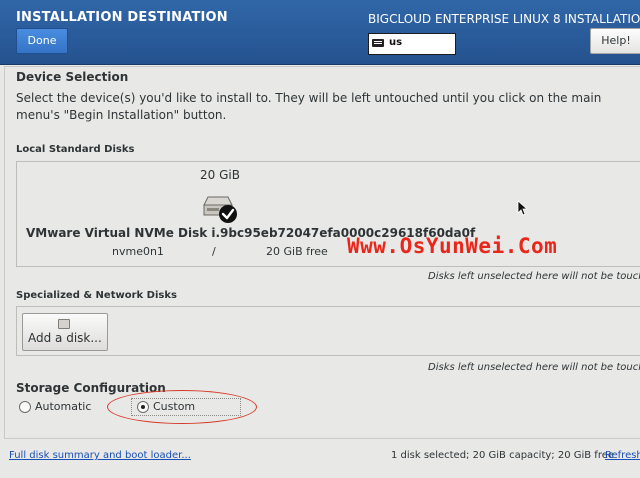  Describe the element at coordinates (96, 295) in the screenshot. I see `specialized-disks-title: Specialized & Network Disks` at that location.